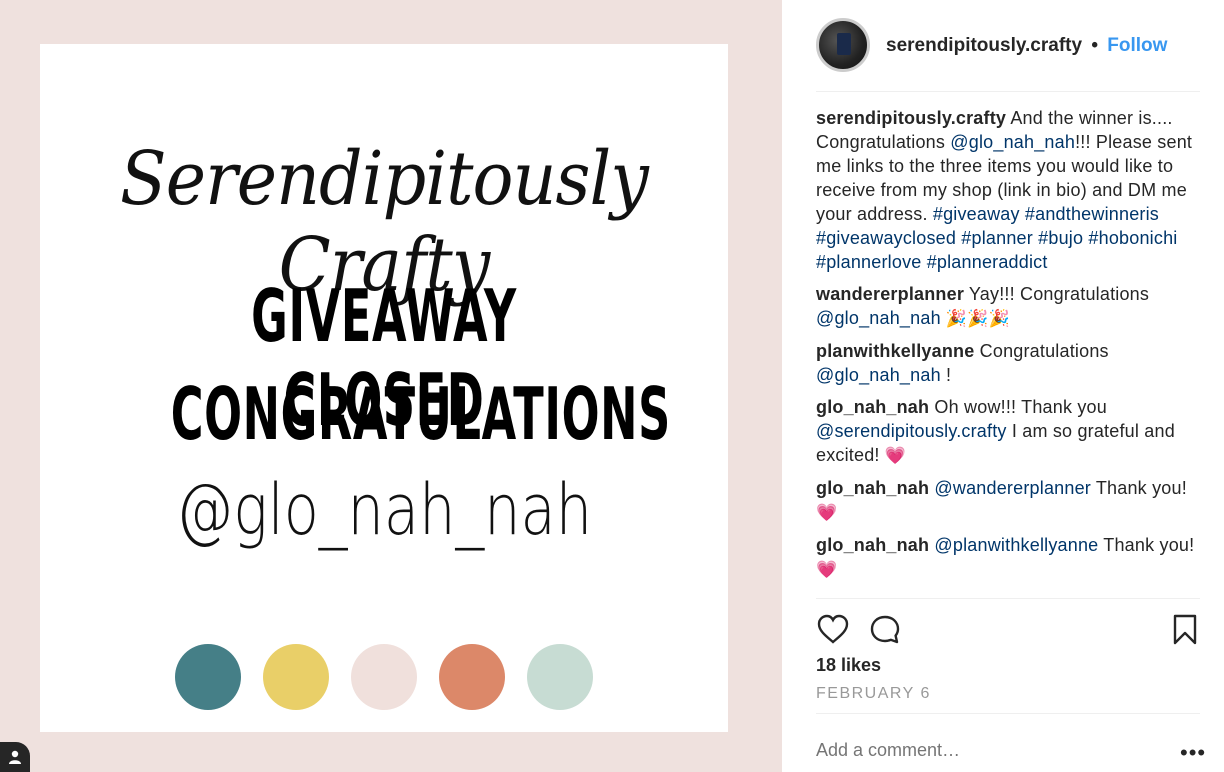  Describe the element at coordinates (987, 262) in the screenshot. I see `hashtag-link: #planneraddict` at that location.